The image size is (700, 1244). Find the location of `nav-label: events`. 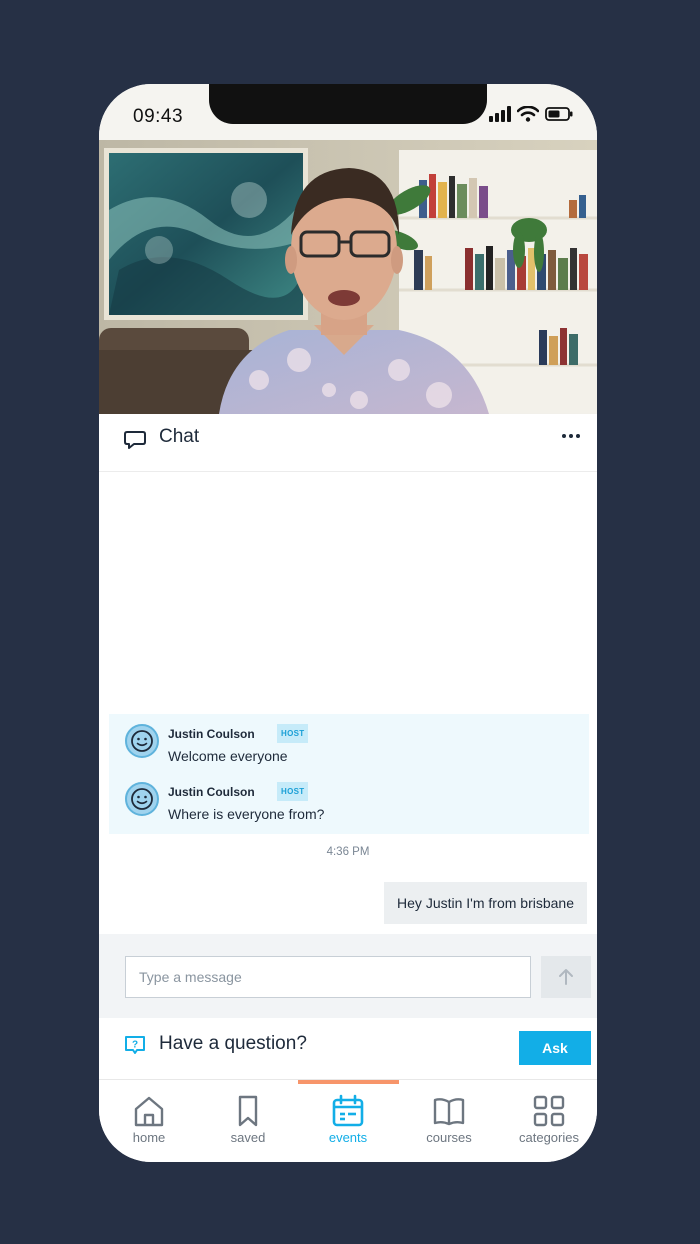

nav-label: events is located at coordinates (348, 1137).